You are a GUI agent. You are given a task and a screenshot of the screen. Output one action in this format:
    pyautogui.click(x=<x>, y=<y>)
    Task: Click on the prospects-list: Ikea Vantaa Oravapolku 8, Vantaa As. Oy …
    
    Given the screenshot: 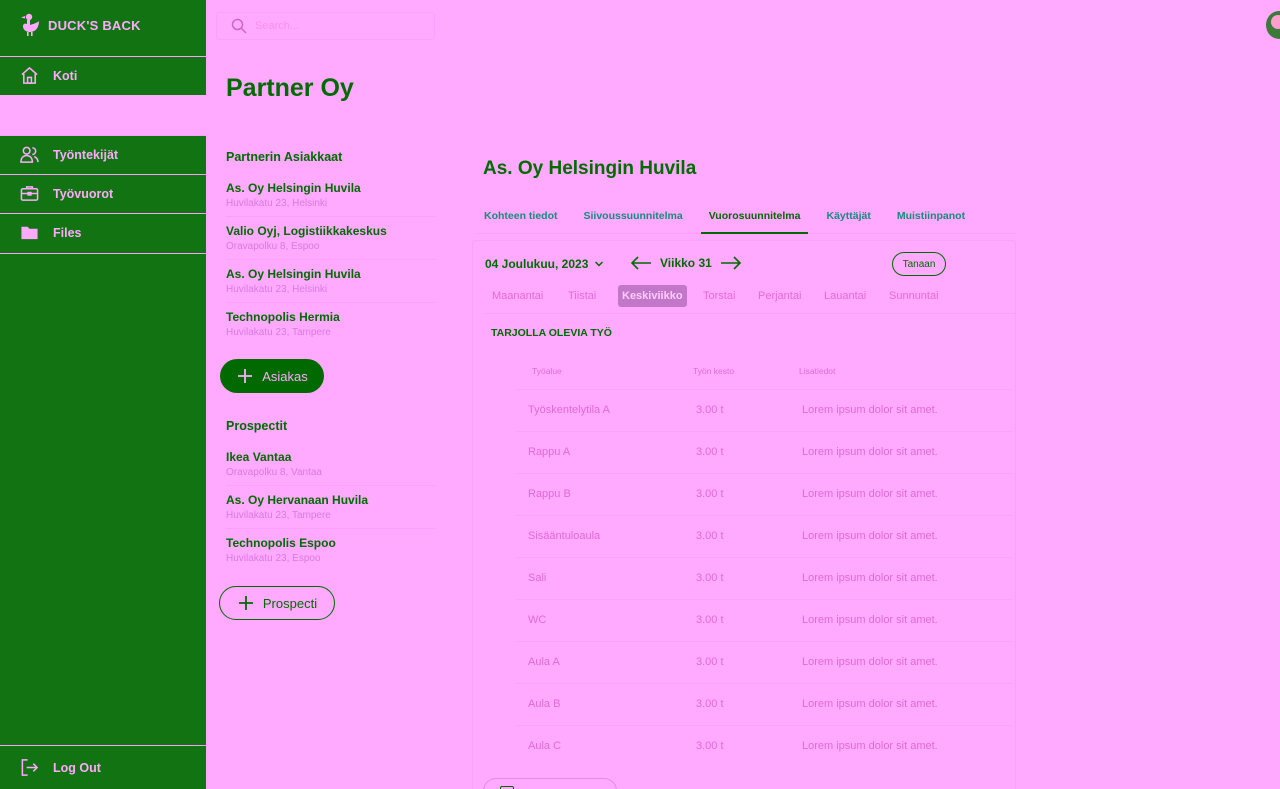 What is the action you would take?
    pyautogui.click(x=331, y=507)
    